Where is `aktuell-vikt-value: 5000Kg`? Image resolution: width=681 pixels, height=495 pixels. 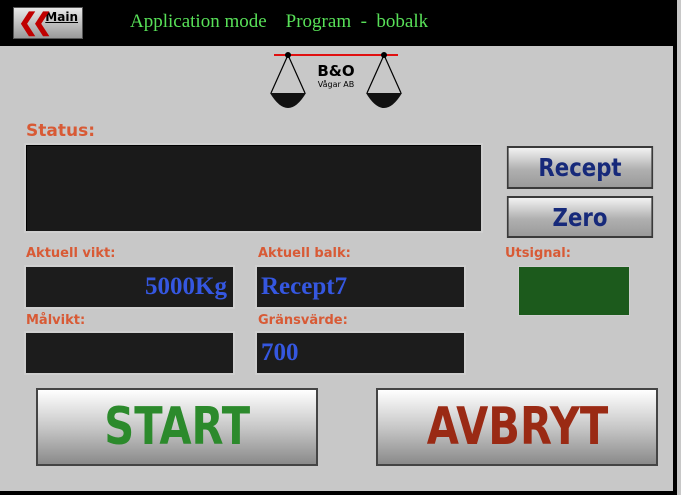
aktuell-vikt-value: 5000Kg is located at coordinates (129, 287).